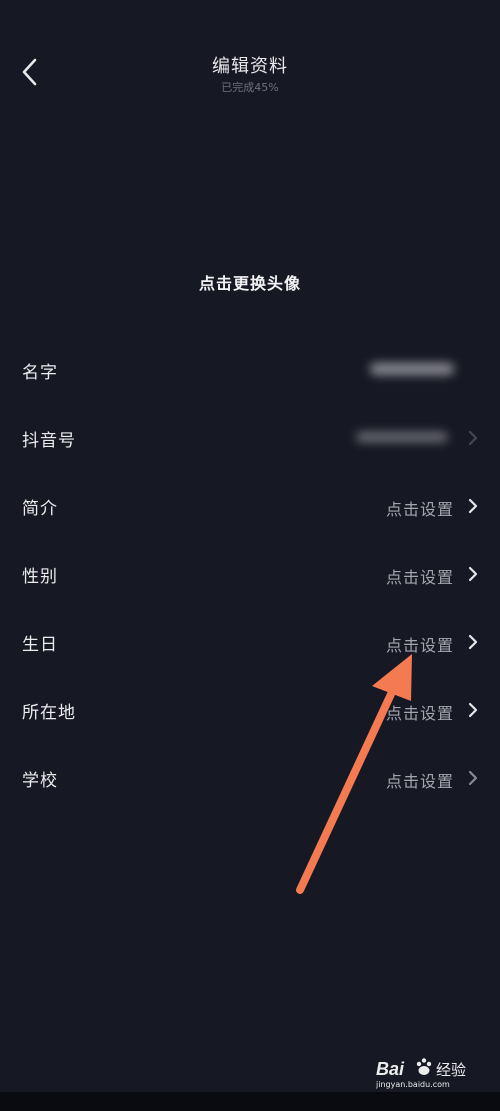 This screenshot has height=1111, width=500. What do you see at coordinates (250, 778) in the screenshot?
I see `row-school: 学校 点击设置` at bounding box center [250, 778].